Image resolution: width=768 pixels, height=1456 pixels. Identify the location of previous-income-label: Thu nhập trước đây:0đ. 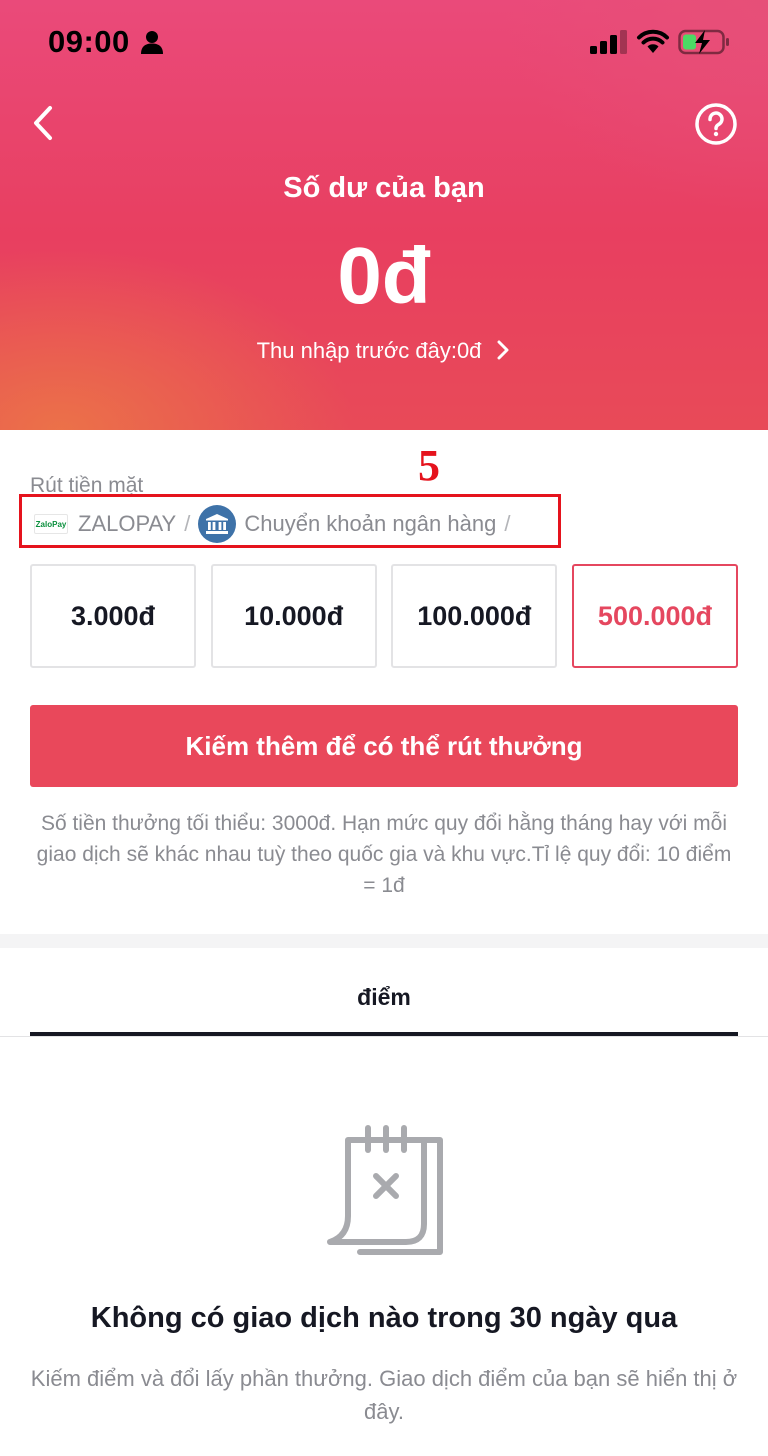
(369, 350).